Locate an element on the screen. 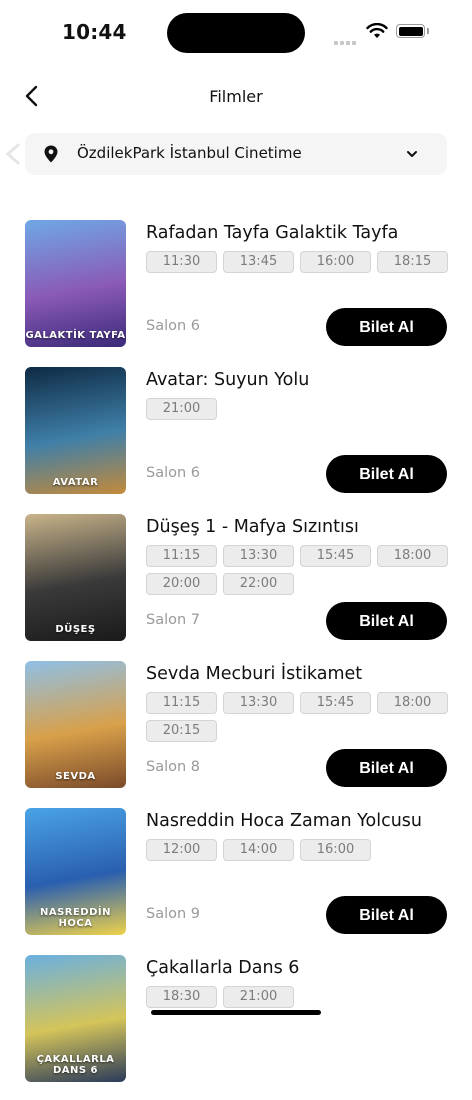 The height and width of the screenshot is (1100, 472). showtimes: 18:30 21:00 is located at coordinates (298, 997).